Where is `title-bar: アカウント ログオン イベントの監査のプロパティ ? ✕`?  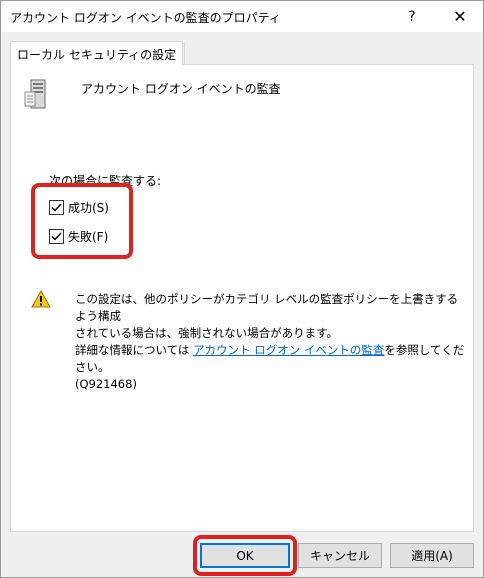 title-bar: アカウント ログオン イベントの監査のプロパティ ? ✕ is located at coordinates (242, 16).